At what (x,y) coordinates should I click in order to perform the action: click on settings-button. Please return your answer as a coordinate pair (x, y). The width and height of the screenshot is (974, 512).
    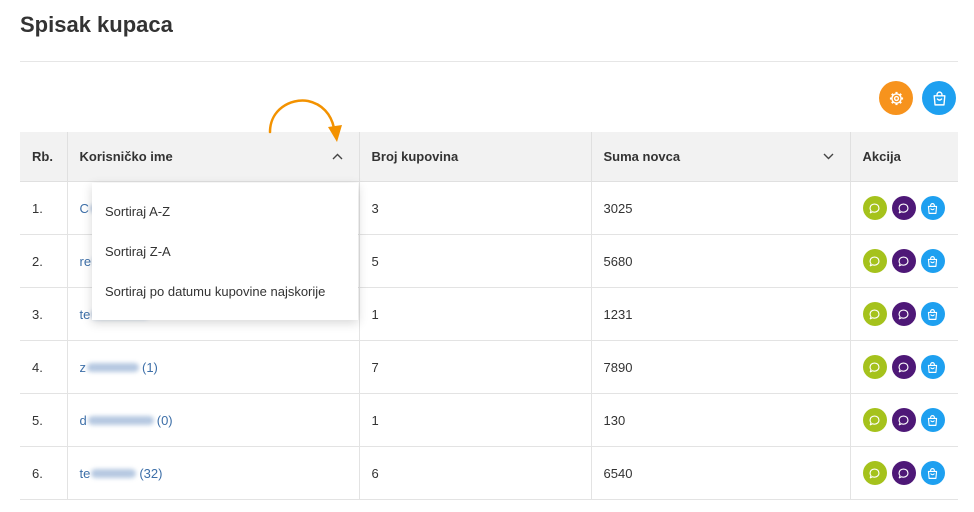
    Looking at the image, I should click on (896, 98).